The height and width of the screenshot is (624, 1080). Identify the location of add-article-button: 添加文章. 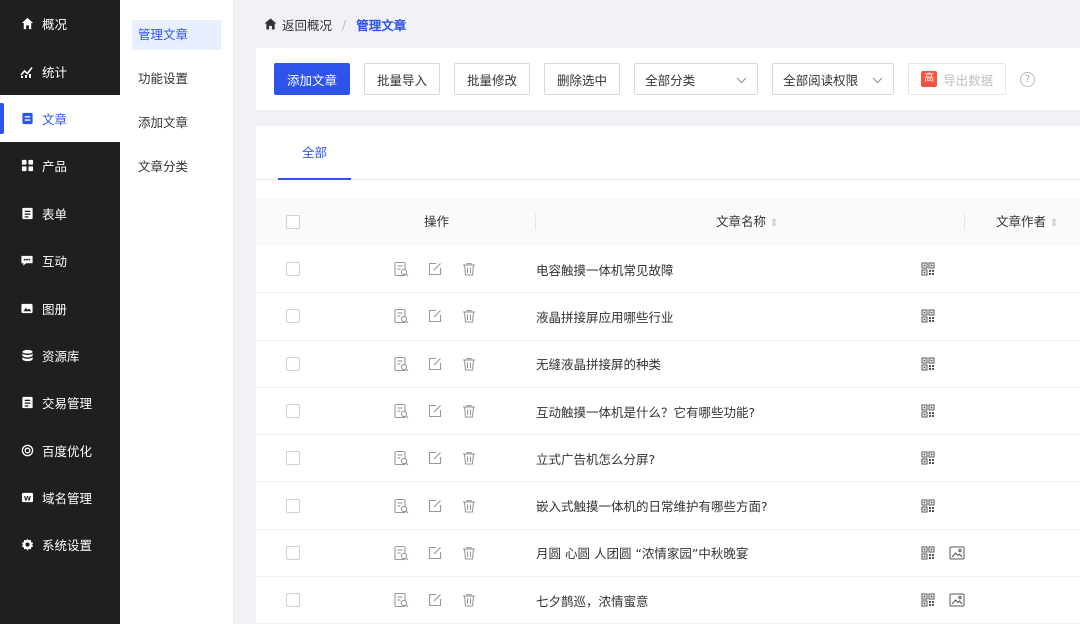
(312, 79).